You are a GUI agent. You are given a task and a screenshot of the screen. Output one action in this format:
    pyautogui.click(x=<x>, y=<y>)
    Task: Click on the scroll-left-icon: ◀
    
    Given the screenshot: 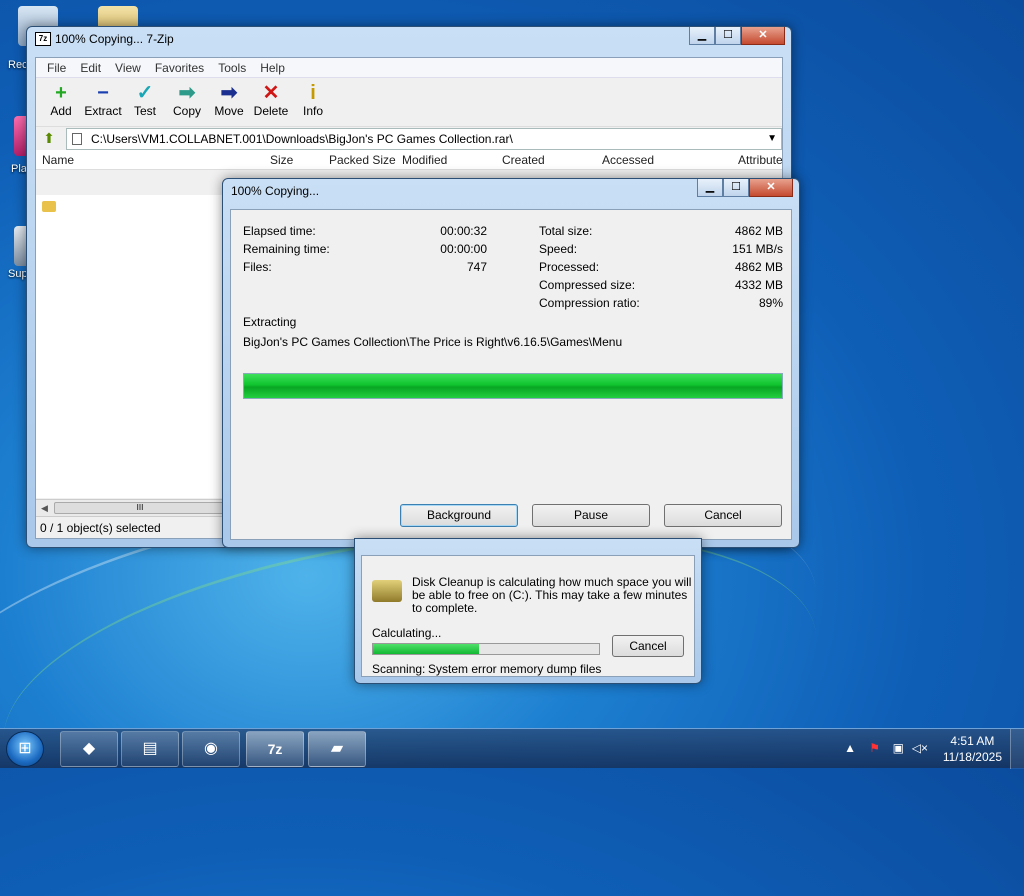 What is the action you would take?
    pyautogui.click(x=44, y=508)
    